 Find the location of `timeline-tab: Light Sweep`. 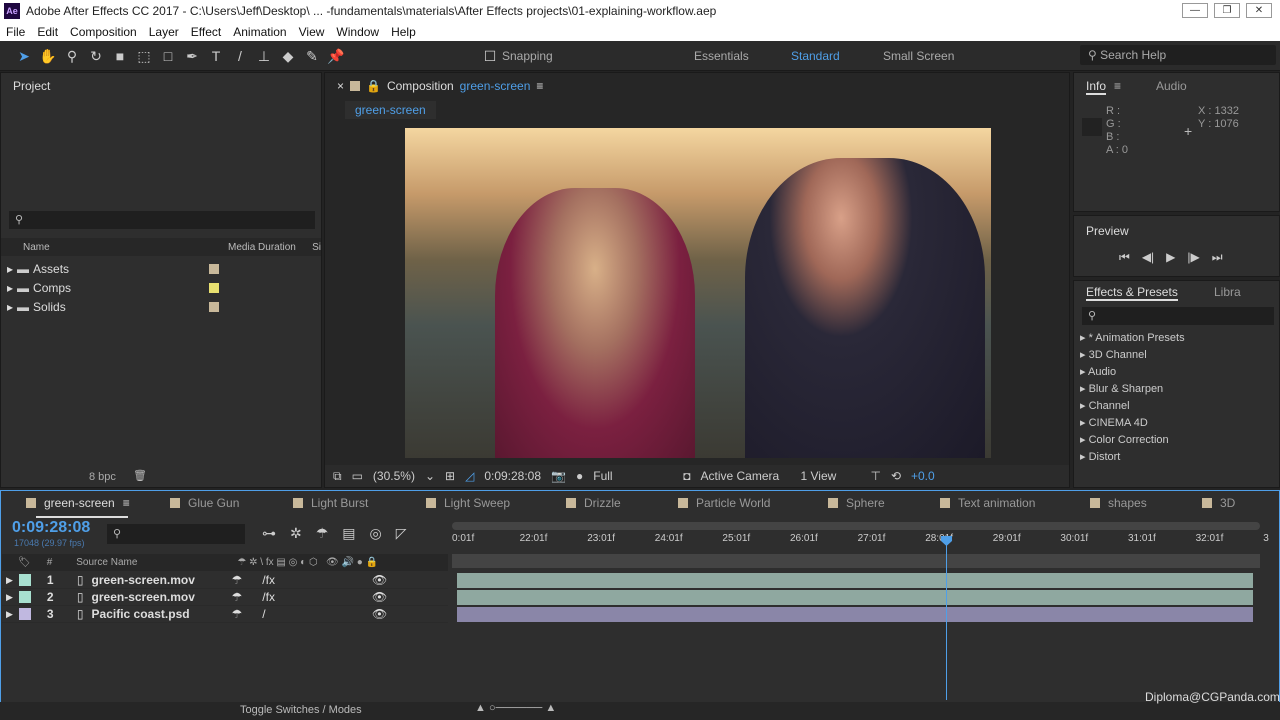

timeline-tab: Light Sweep is located at coordinates (468, 503).